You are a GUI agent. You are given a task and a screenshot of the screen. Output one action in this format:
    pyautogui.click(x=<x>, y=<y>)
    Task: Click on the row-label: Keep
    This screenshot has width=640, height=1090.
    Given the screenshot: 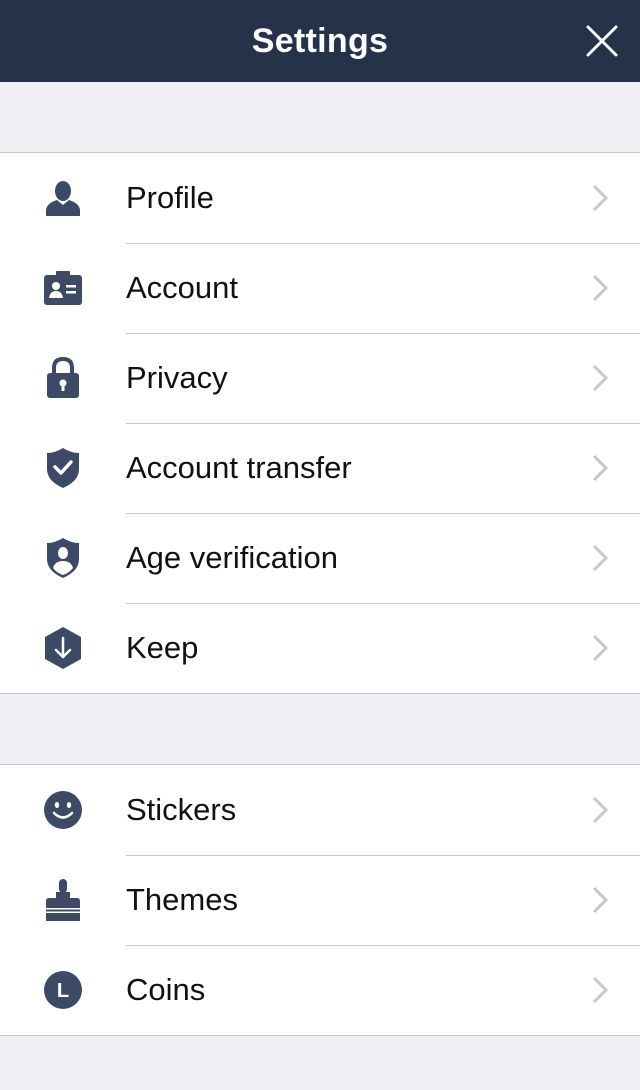 What is the action you would take?
    pyautogui.click(x=162, y=647)
    